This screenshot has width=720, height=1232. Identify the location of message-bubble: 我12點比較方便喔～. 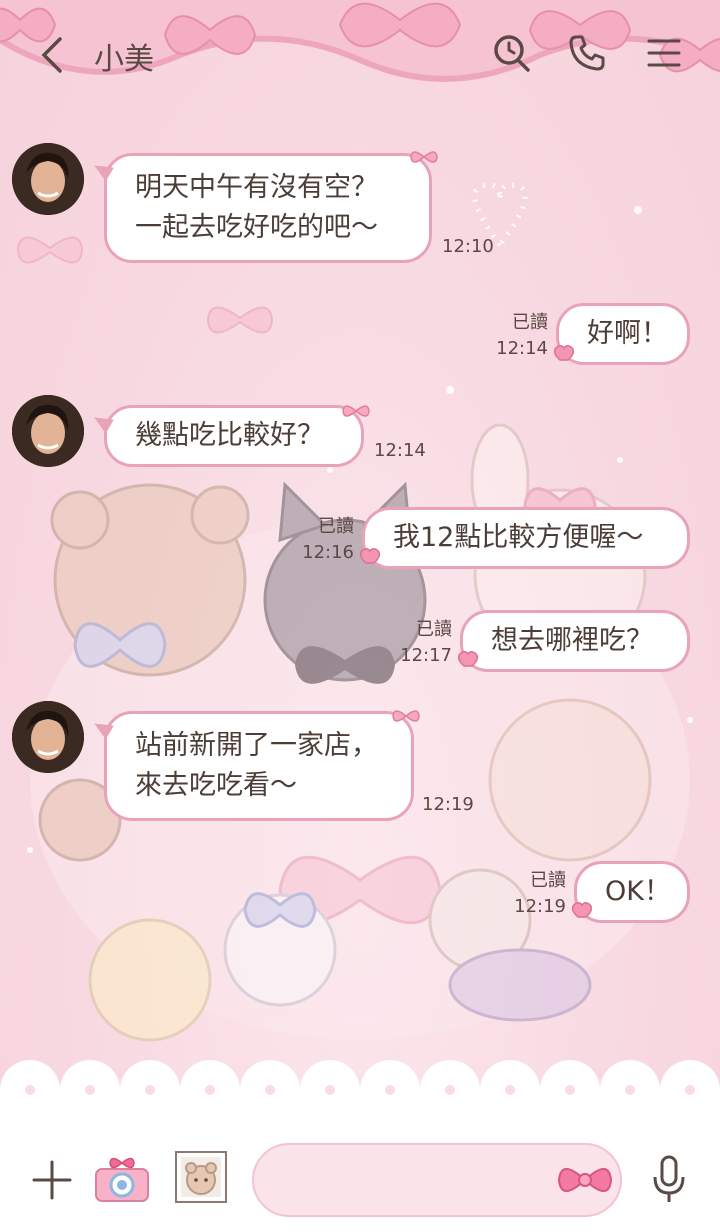
(526, 538).